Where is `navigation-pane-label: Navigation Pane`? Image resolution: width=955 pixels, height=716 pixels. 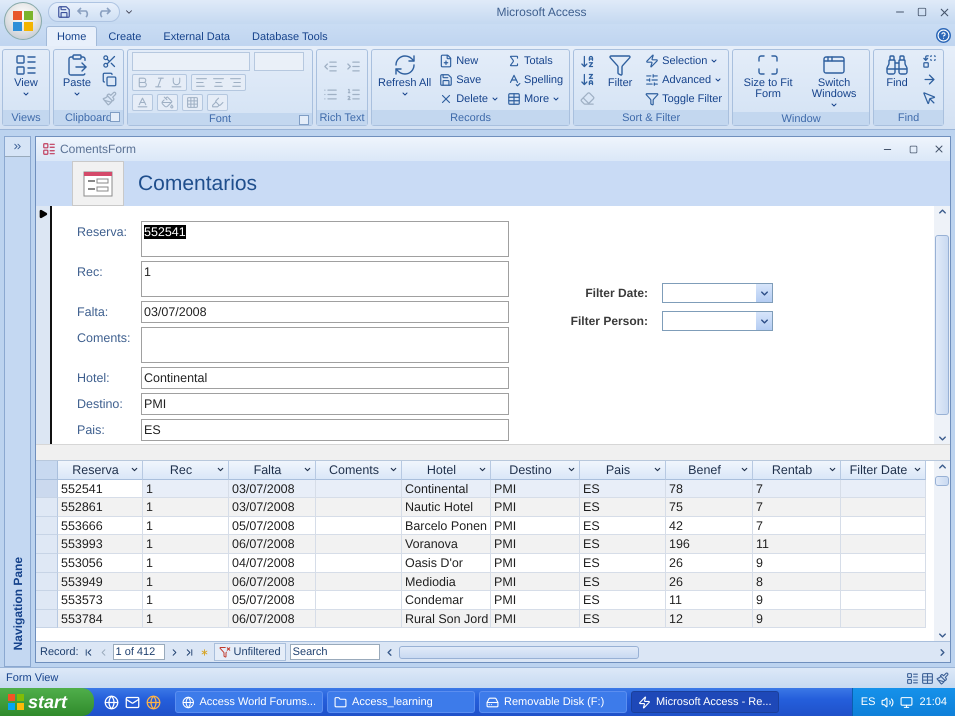
navigation-pane-label: Navigation Pane is located at coordinates (17, 603).